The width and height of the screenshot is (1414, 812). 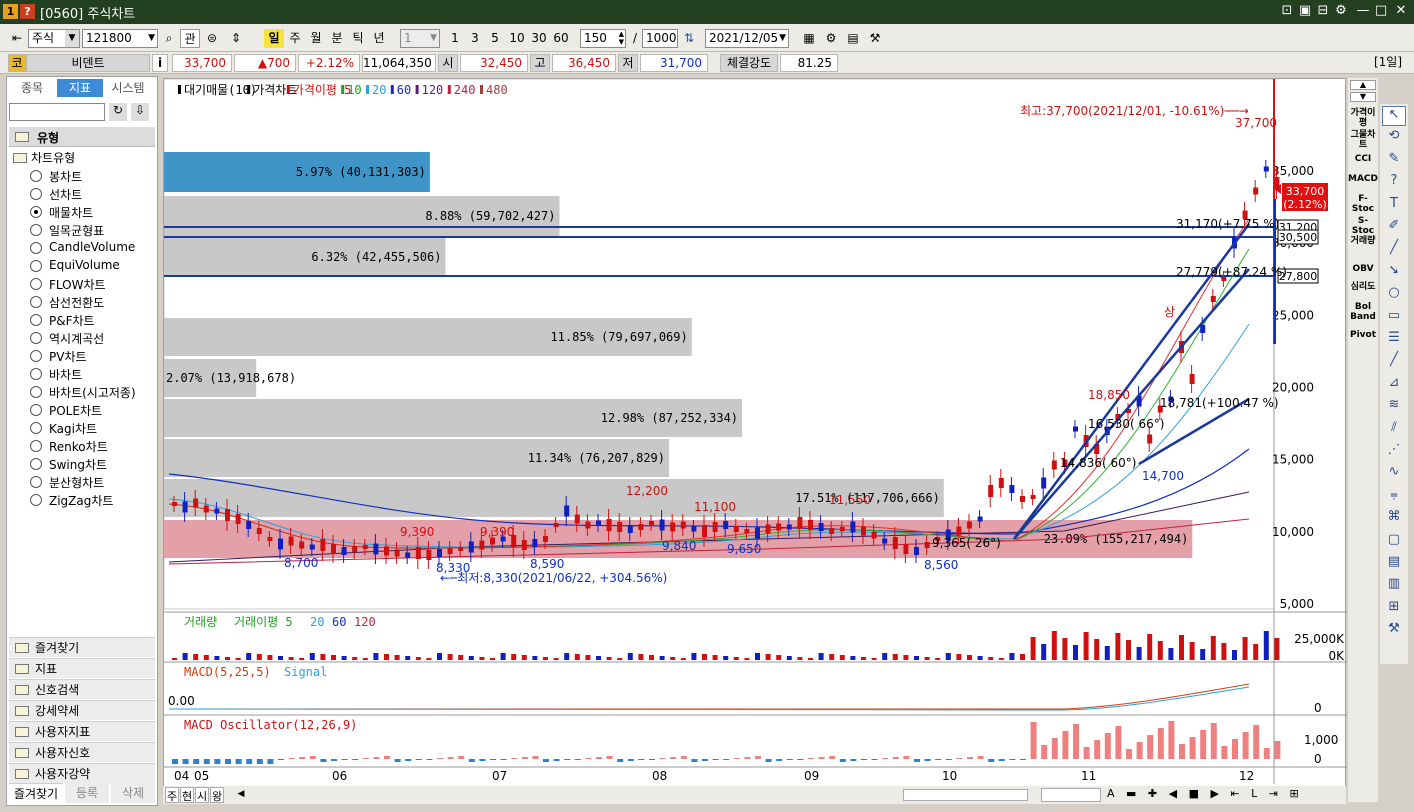 I want to click on indicator-shortcut: 거래량, so click(x=1363, y=241).